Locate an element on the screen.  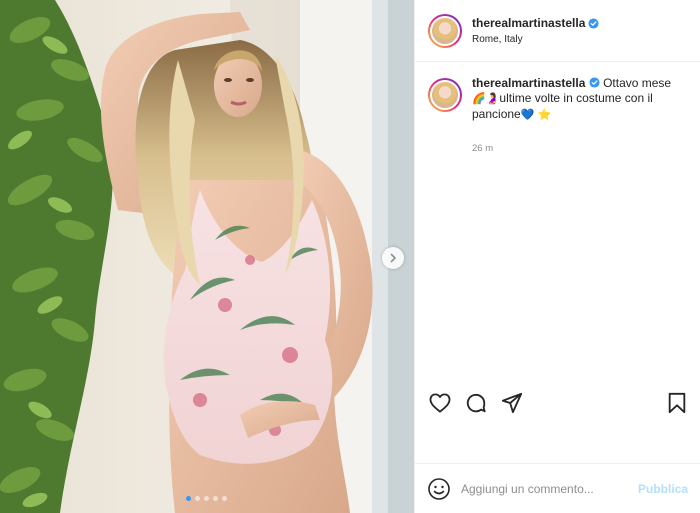
emoji-picker-icon is located at coordinates (439, 489).